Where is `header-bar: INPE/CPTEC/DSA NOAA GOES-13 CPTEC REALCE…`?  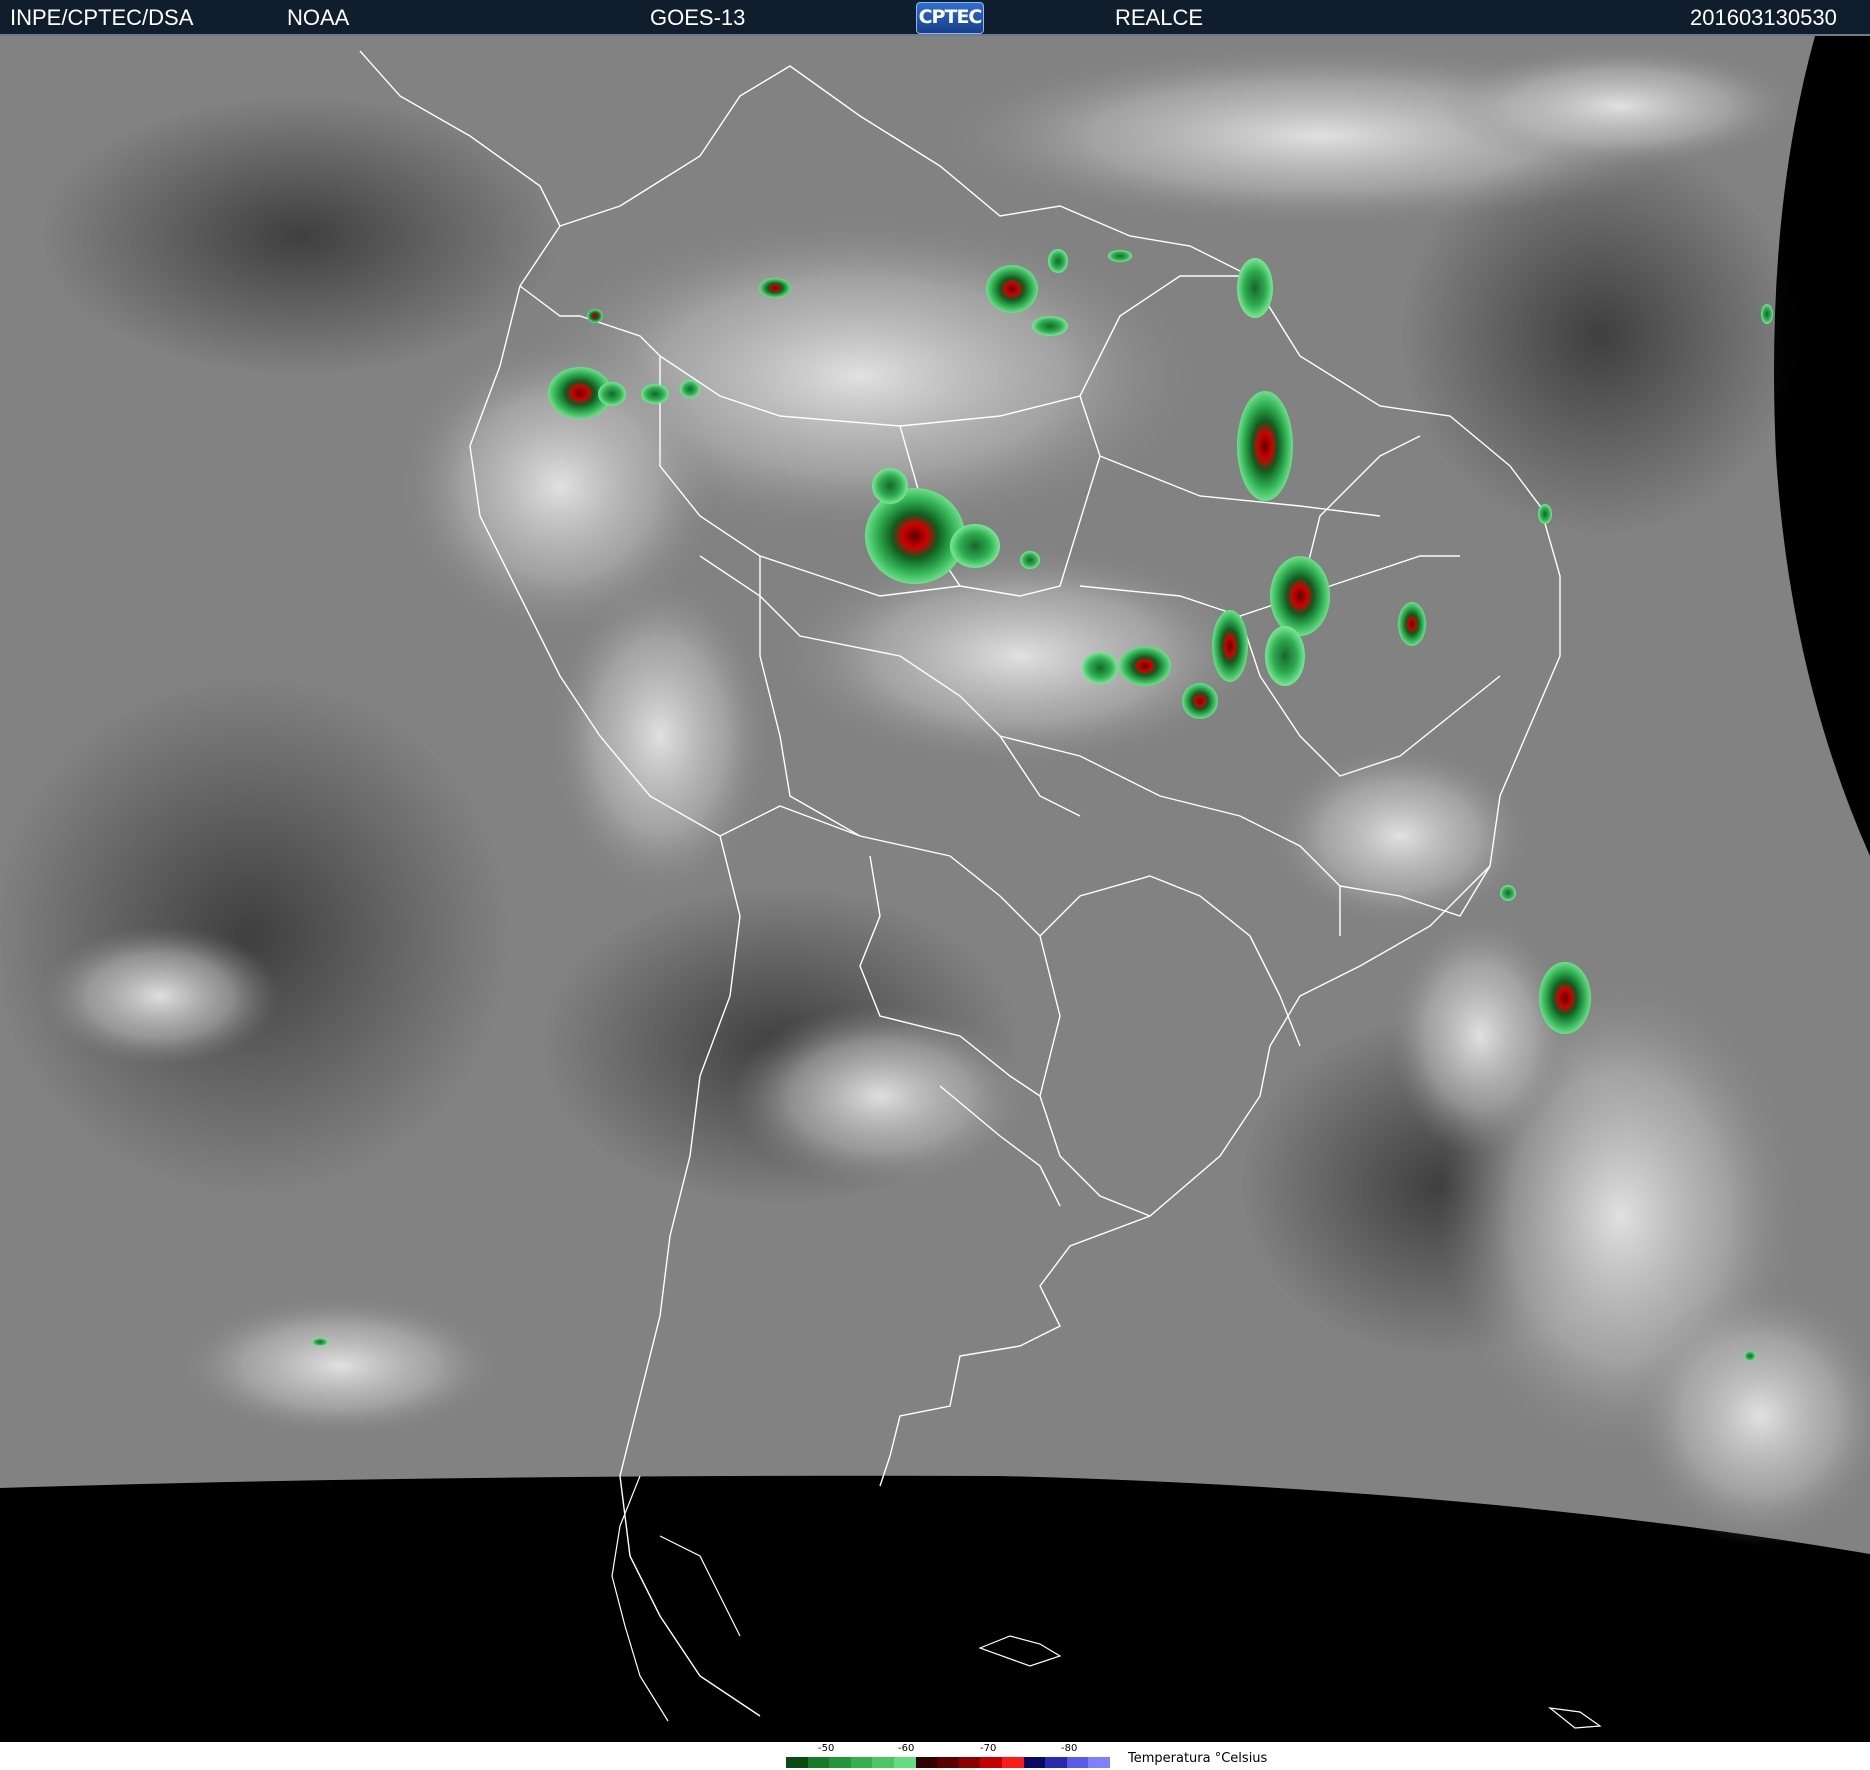
header-bar: INPE/CPTEC/DSA NOAA GOES-13 CPTEC REALCE… is located at coordinates (935, 18).